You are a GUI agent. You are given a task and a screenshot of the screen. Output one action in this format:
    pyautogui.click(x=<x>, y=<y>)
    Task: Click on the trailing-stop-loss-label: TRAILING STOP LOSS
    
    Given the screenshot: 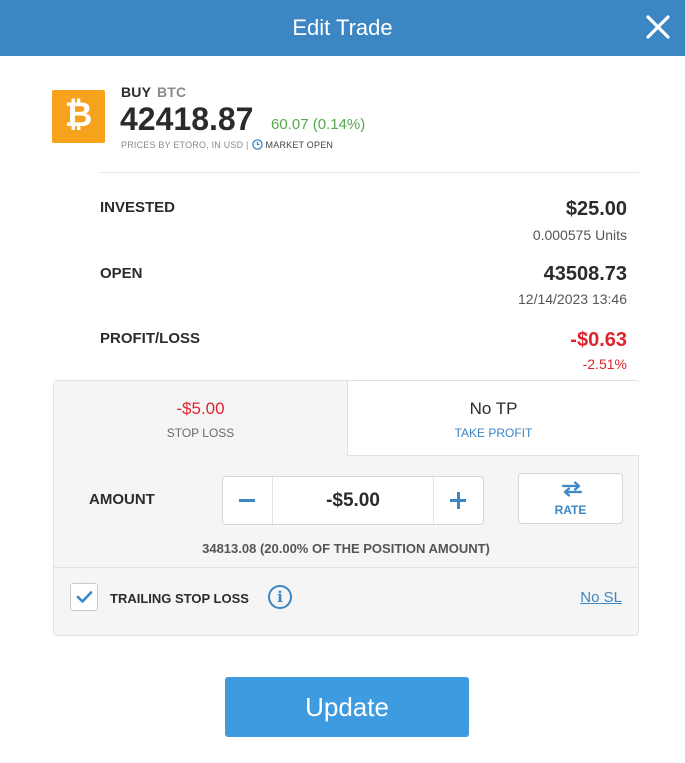 What is the action you would take?
    pyautogui.click(x=179, y=598)
    